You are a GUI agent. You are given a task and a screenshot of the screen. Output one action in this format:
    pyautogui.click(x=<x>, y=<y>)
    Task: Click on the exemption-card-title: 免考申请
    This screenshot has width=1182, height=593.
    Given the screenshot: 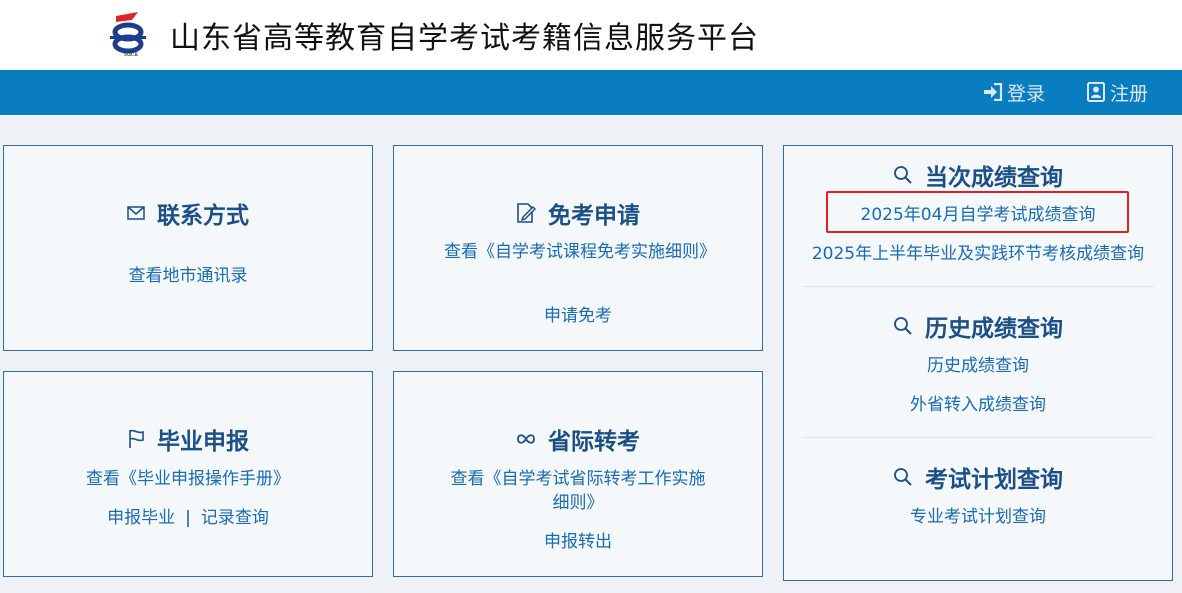 What is the action you would take?
    pyautogui.click(x=578, y=213)
    